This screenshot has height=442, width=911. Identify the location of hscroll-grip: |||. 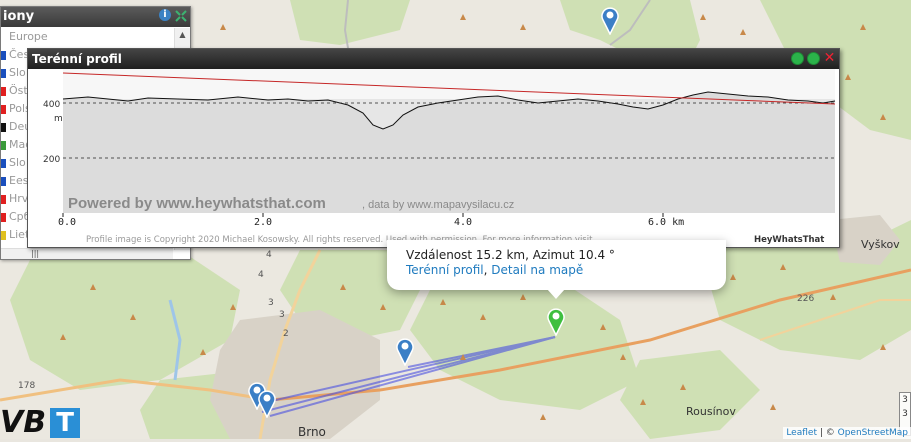
(35, 253).